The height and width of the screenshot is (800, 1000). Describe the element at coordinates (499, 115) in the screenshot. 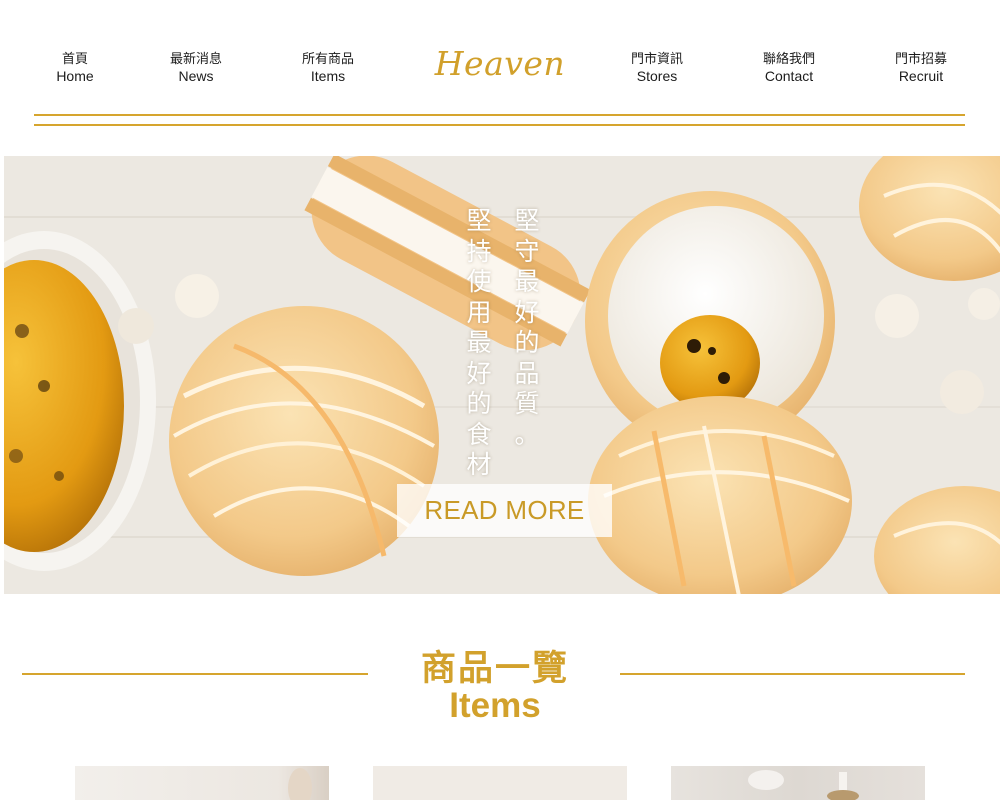

I see `header-divider-top` at that location.